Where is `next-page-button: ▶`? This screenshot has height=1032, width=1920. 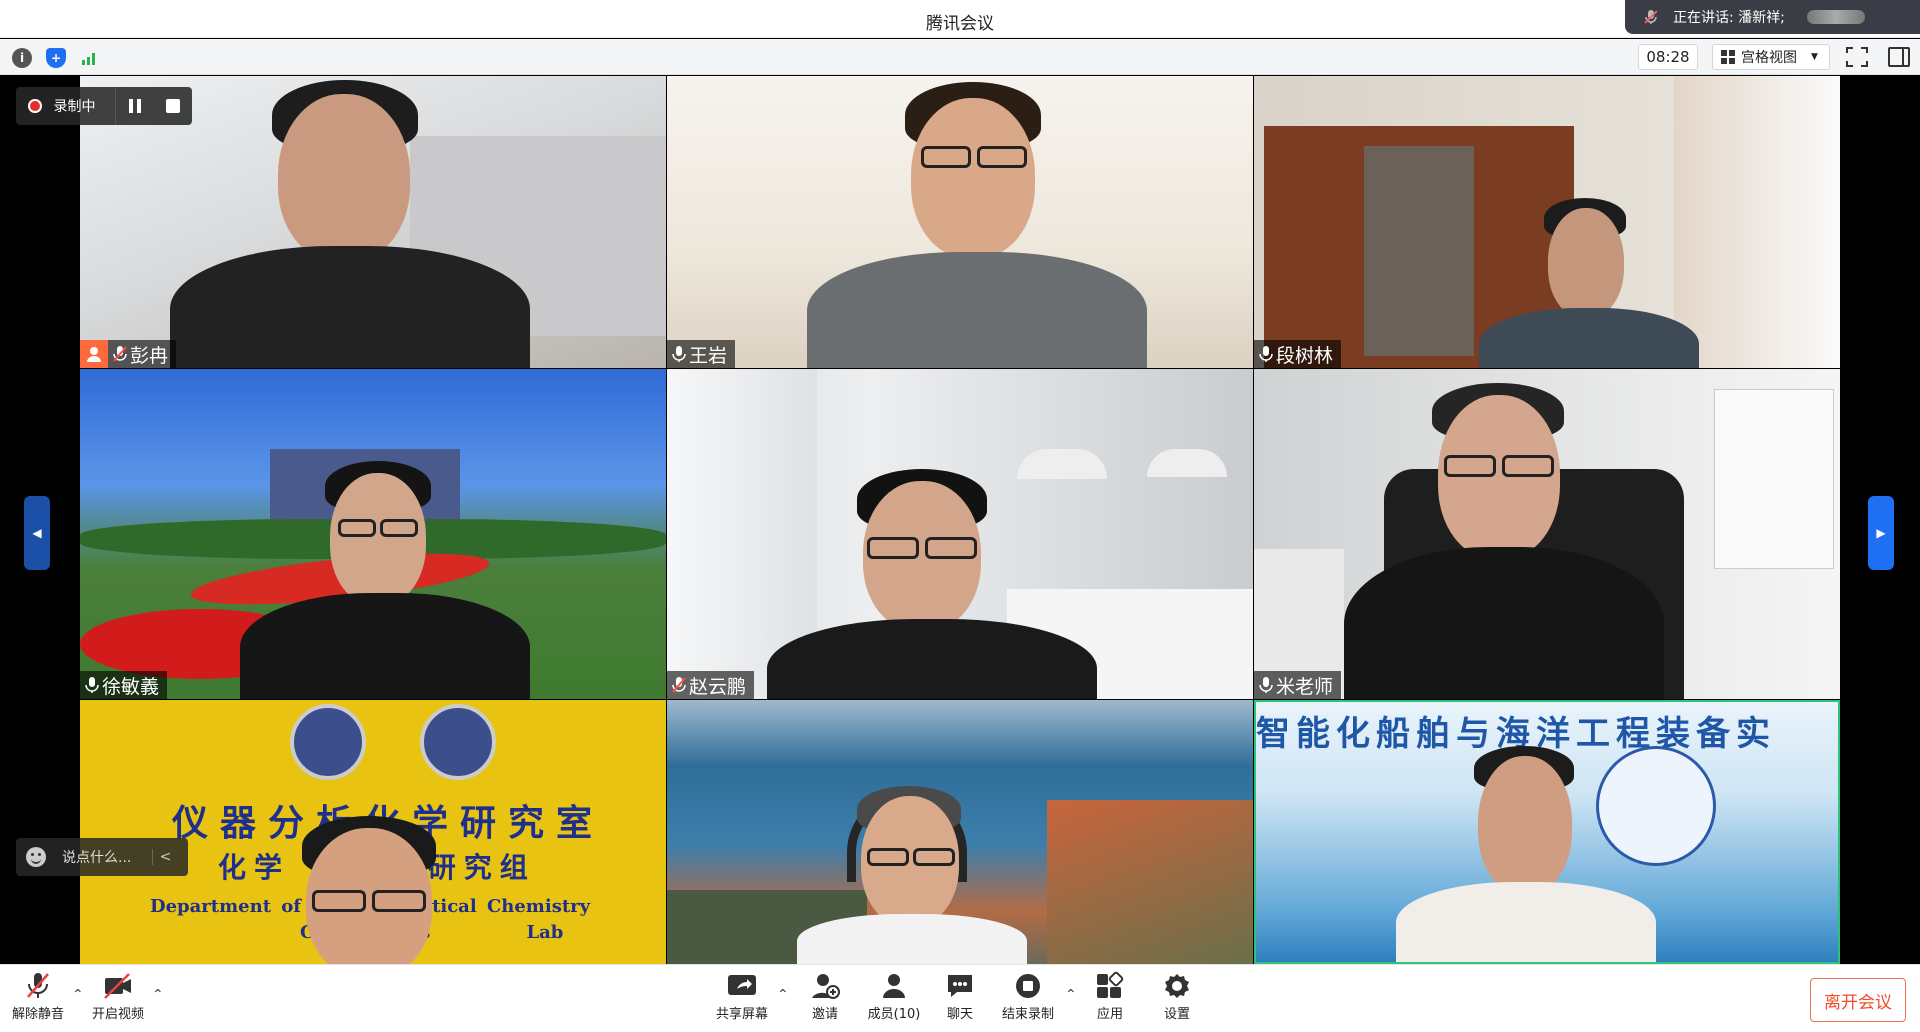 next-page-button: ▶ is located at coordinates (1881, 533).